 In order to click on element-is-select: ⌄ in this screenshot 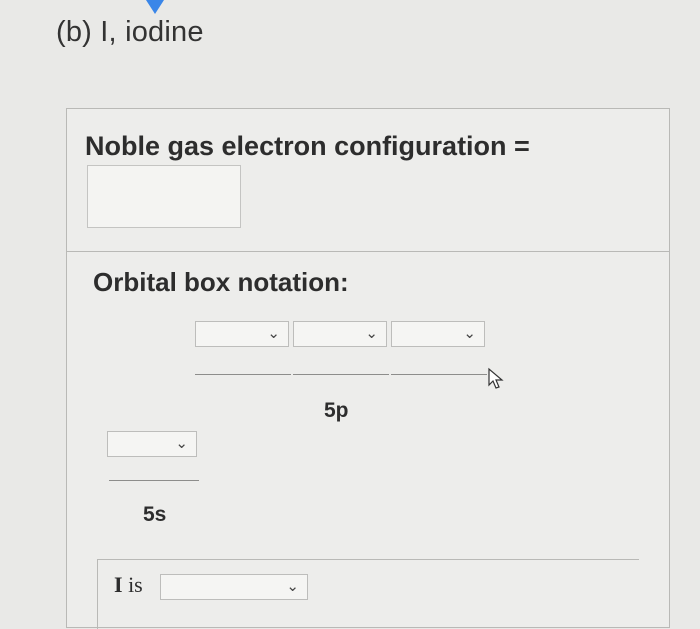, I will do `click(234, 587)`.